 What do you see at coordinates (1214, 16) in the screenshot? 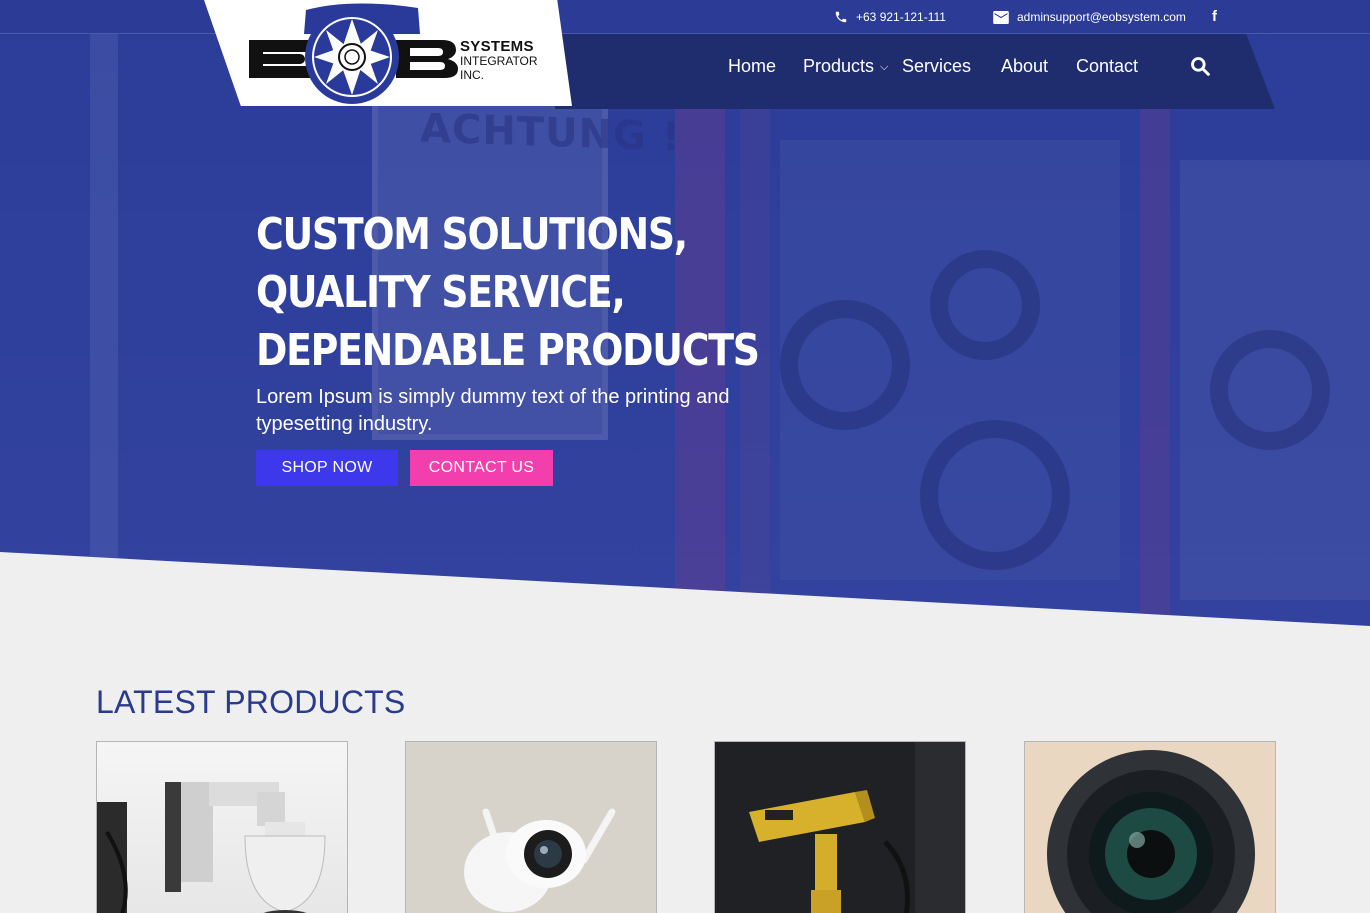
I see `facebook-icon: f` at bounding box center [1214, 16].